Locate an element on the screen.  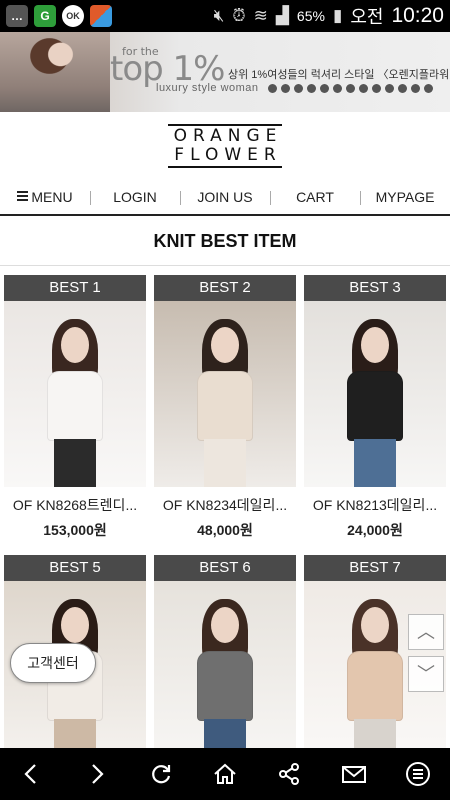
best-badge: BEST 3 is located at coordinates (375, 288).